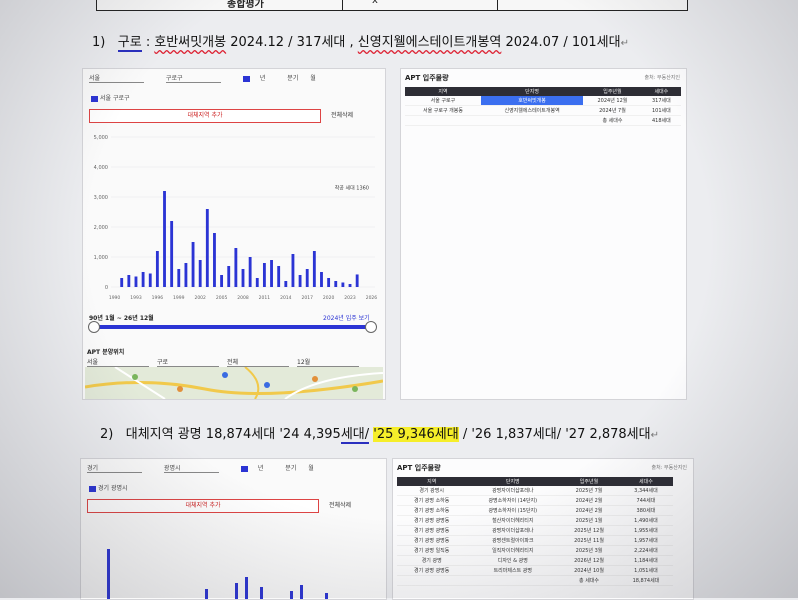  I want to click on table-cell: 2025년 11월, so click(589, 540).